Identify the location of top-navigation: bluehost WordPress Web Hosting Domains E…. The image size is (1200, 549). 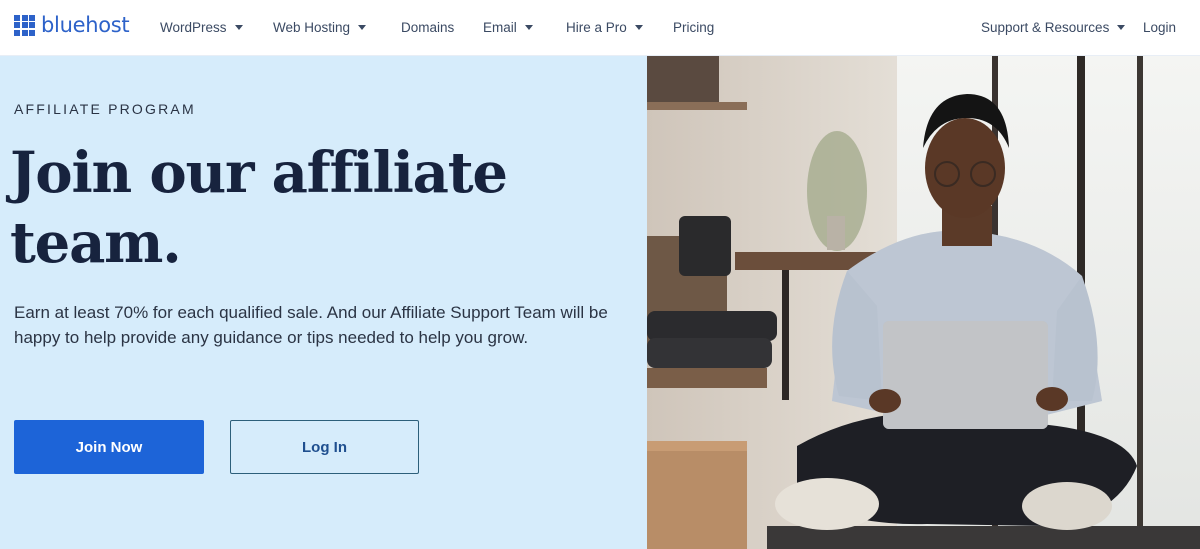
(600, 28).